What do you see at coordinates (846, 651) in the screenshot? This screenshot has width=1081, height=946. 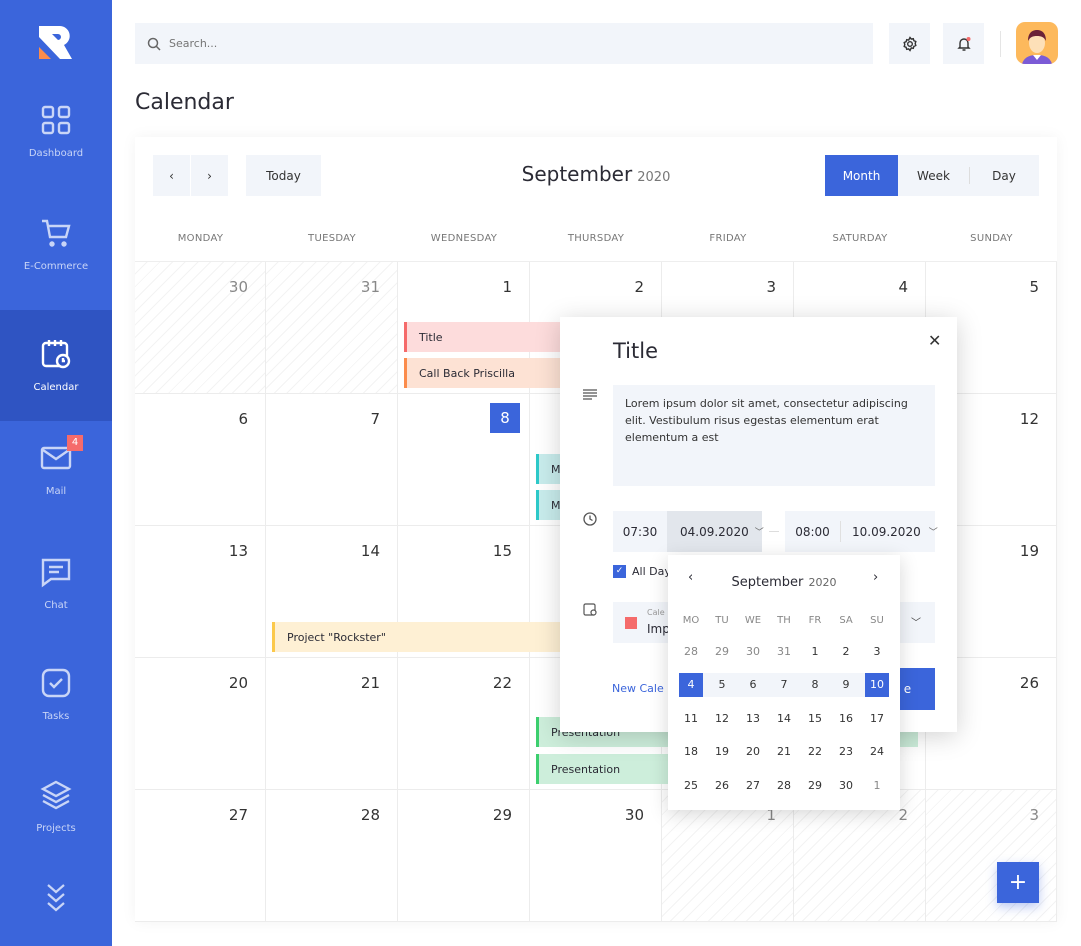 I see `dp-day: 2` at bounding box center [846, 651].